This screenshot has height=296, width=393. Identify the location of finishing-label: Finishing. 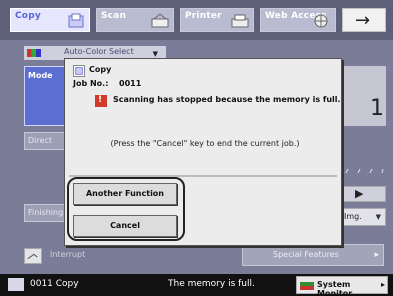
(46, 212).